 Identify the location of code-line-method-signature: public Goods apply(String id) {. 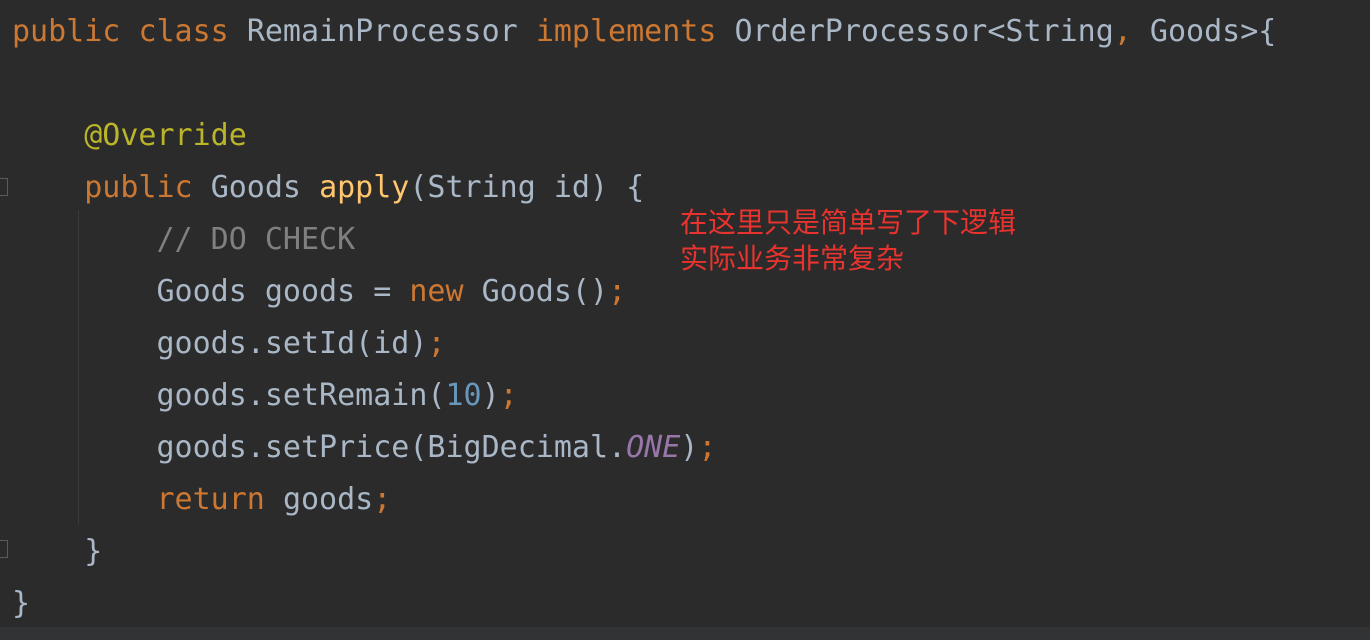
(328, 188).